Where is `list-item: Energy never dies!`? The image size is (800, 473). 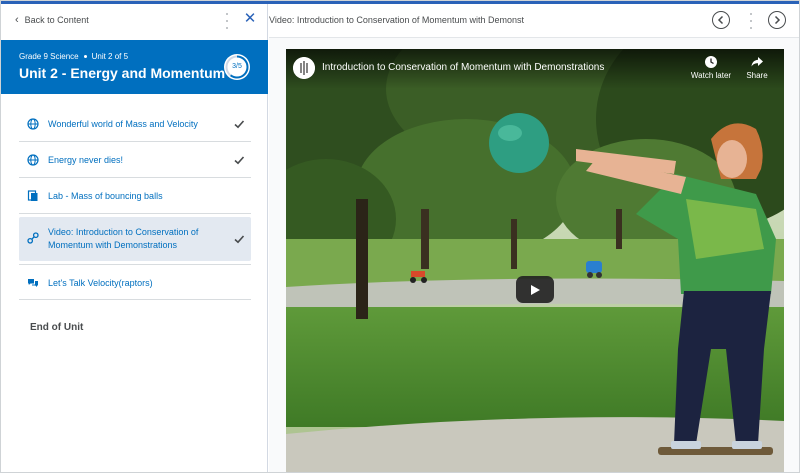
list-item: Energy never dies! is located at coordinates (135, 160).